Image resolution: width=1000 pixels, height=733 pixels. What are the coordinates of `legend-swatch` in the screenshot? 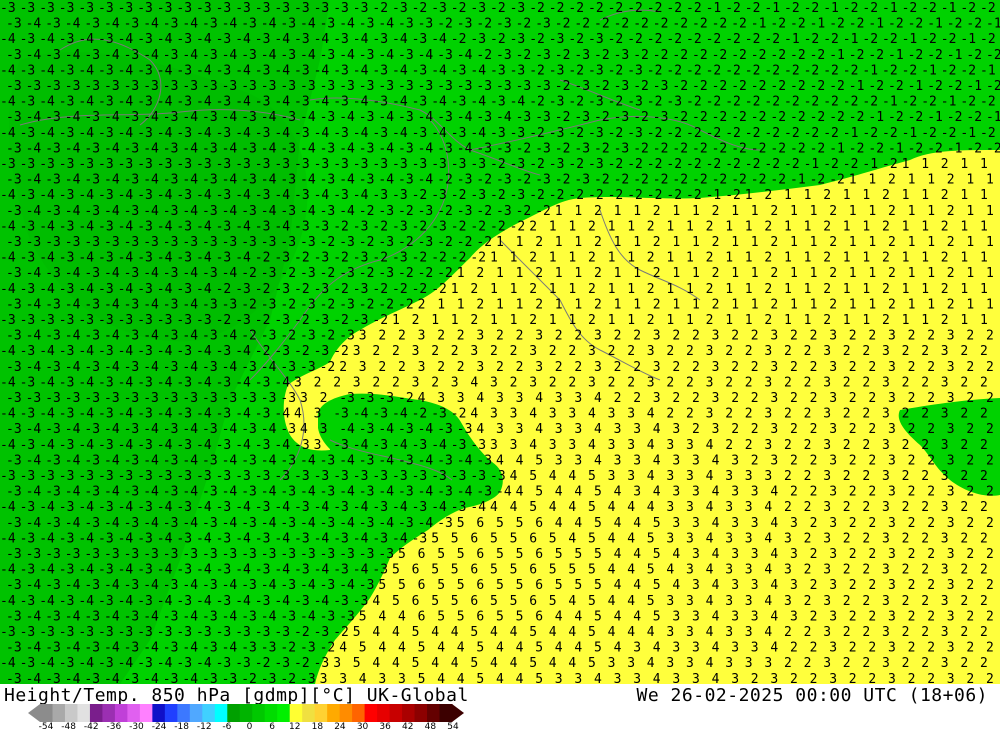 It's located at (421, 713).